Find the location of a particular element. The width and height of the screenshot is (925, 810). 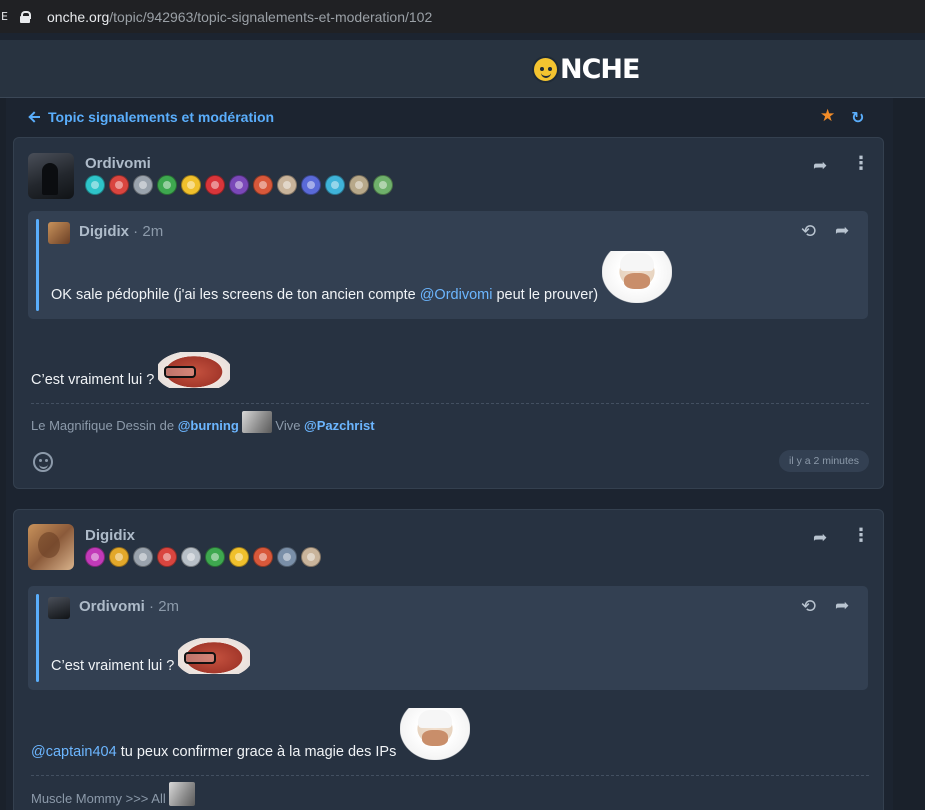

post-body: C’est vraiment lui ? is located at coordinates (131, 370).